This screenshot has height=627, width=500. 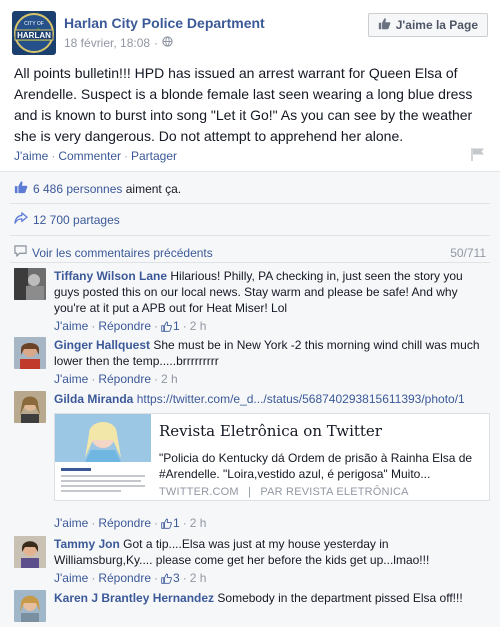 What do you see at coordinates (21, 188) in the screenshot?
I see `like-count-icon` at bounding box center [21, 188].